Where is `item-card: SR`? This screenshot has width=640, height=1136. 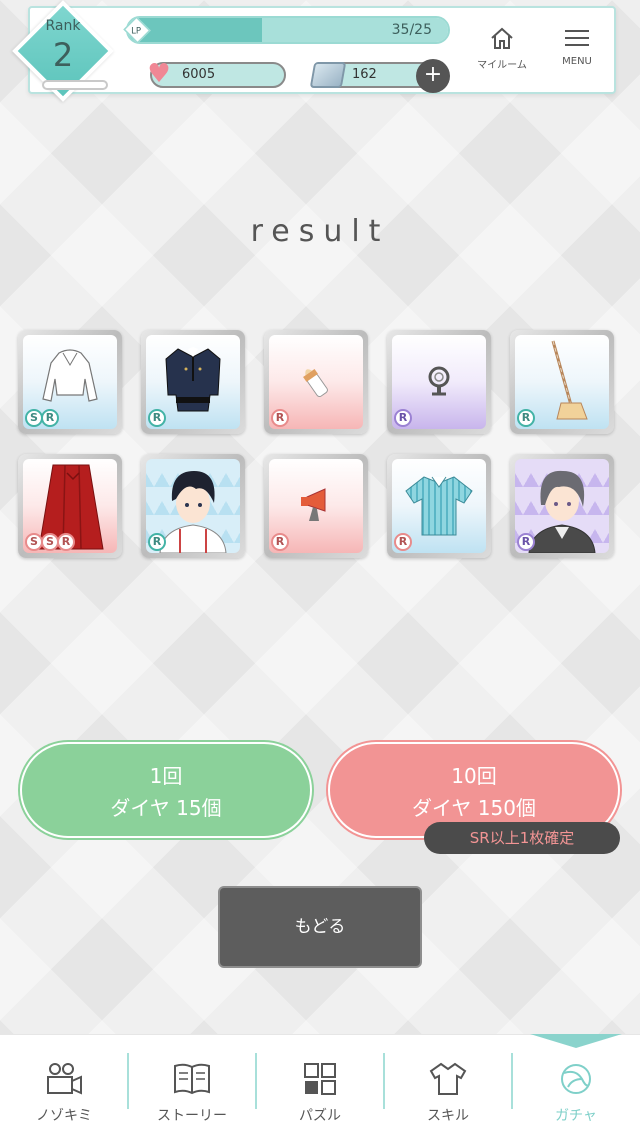 item-card: SR is located at coordinates (70, 382).